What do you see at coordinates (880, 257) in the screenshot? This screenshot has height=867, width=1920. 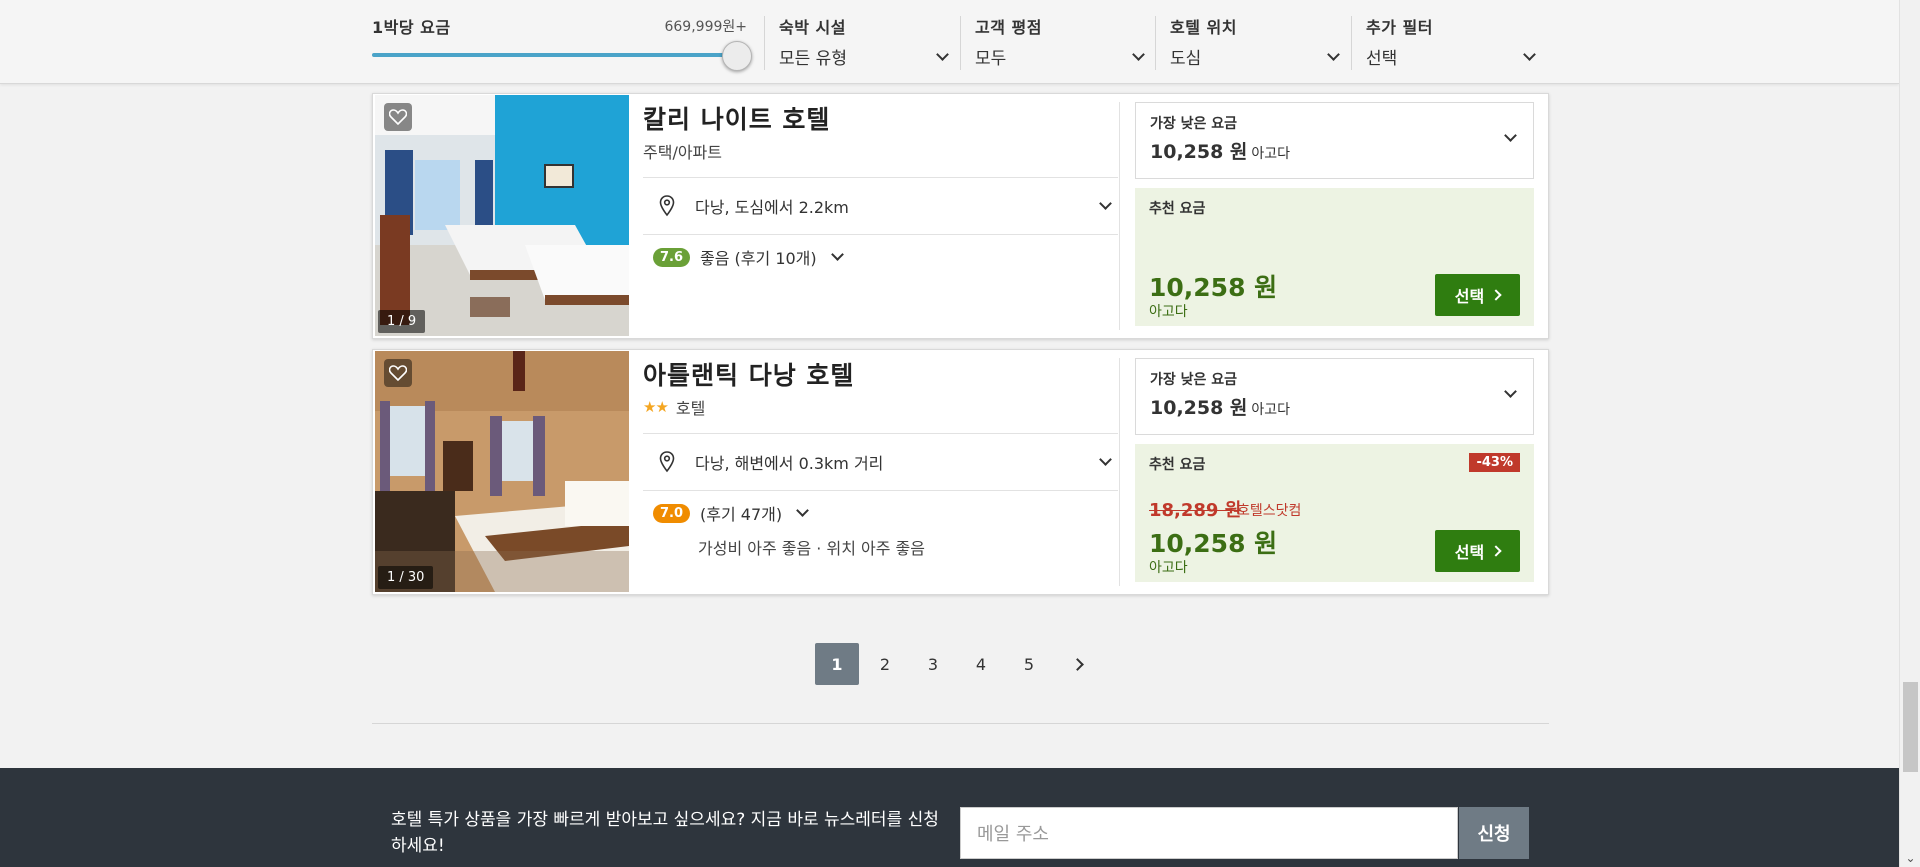 I see `hotel-rating-row: 7.6 좋음 (후기 10개)` at bounding box center [880, 257].